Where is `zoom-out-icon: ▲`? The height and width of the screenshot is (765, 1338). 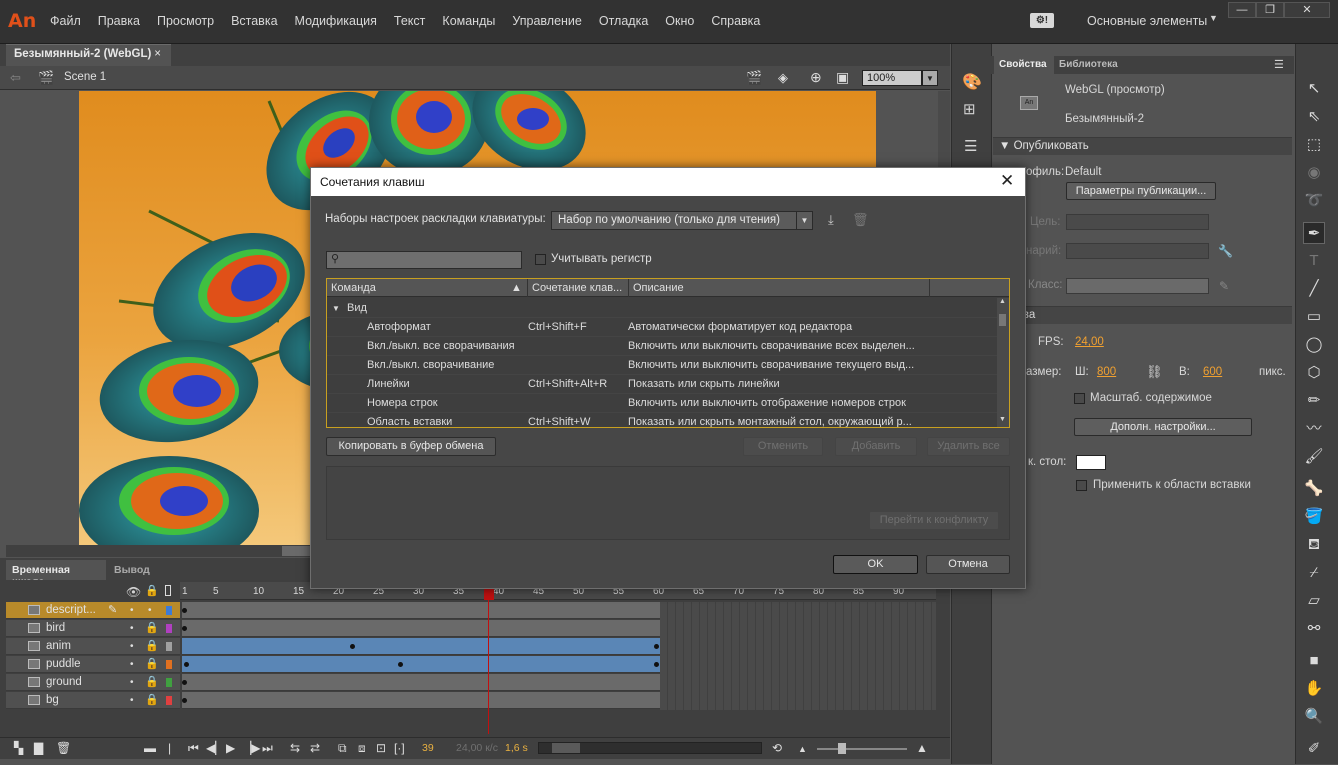
zoom-out-icon: ▲ is located at coordinates (802, 749).